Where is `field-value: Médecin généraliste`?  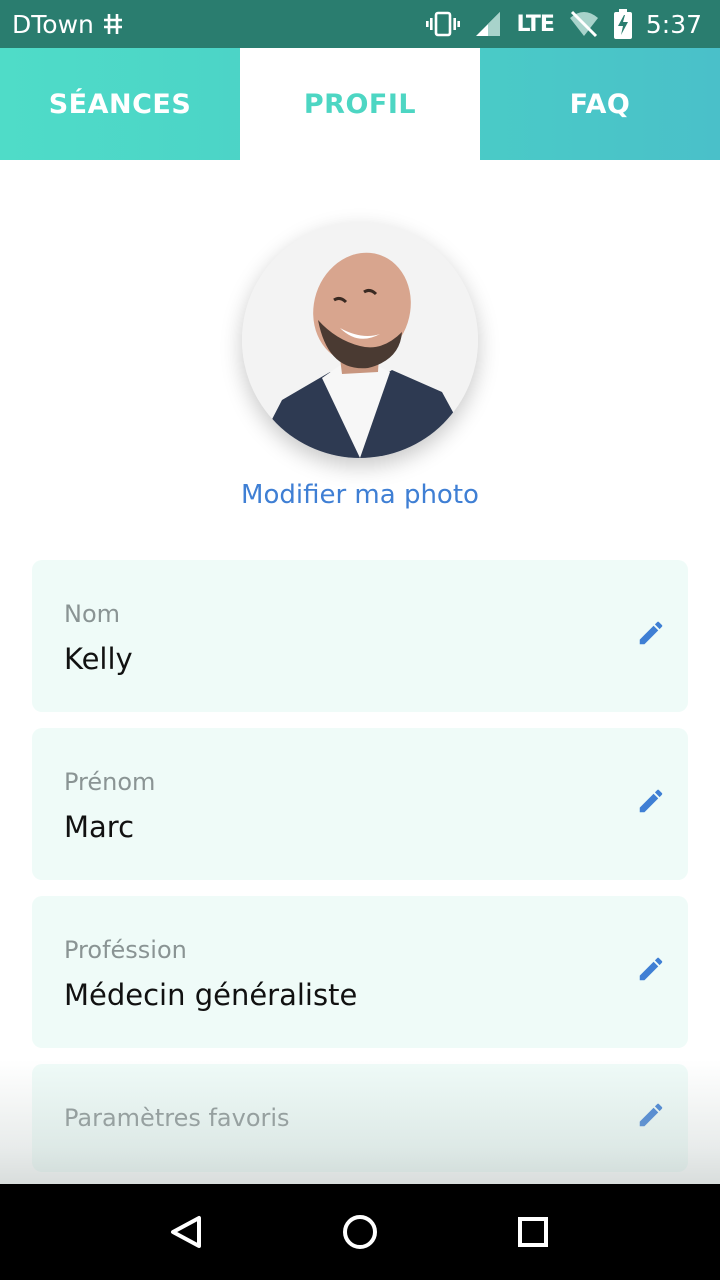
field-value: Médecin généraliste is located at coordinates (211, 995).